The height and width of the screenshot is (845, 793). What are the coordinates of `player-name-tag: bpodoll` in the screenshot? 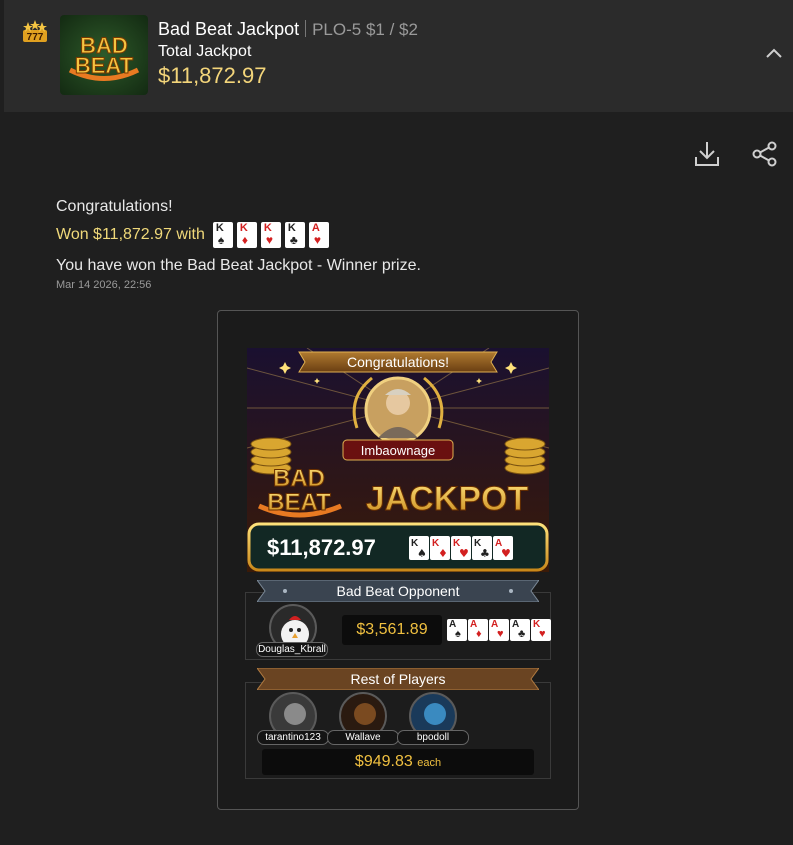 It's located at (433, 737).